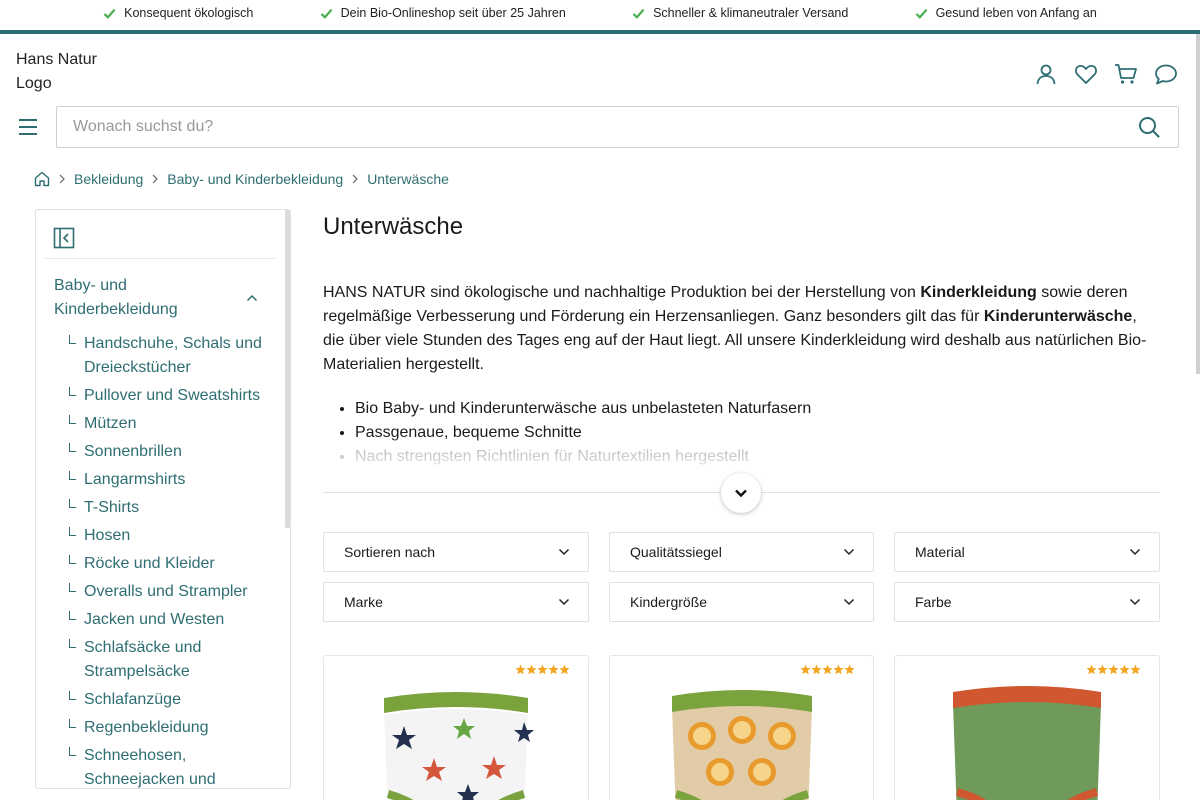 The height and width of the screenshot is (800, 1200). I want to click on sidebar-item: Pullover und Sweatshirts, so click(171, 396).